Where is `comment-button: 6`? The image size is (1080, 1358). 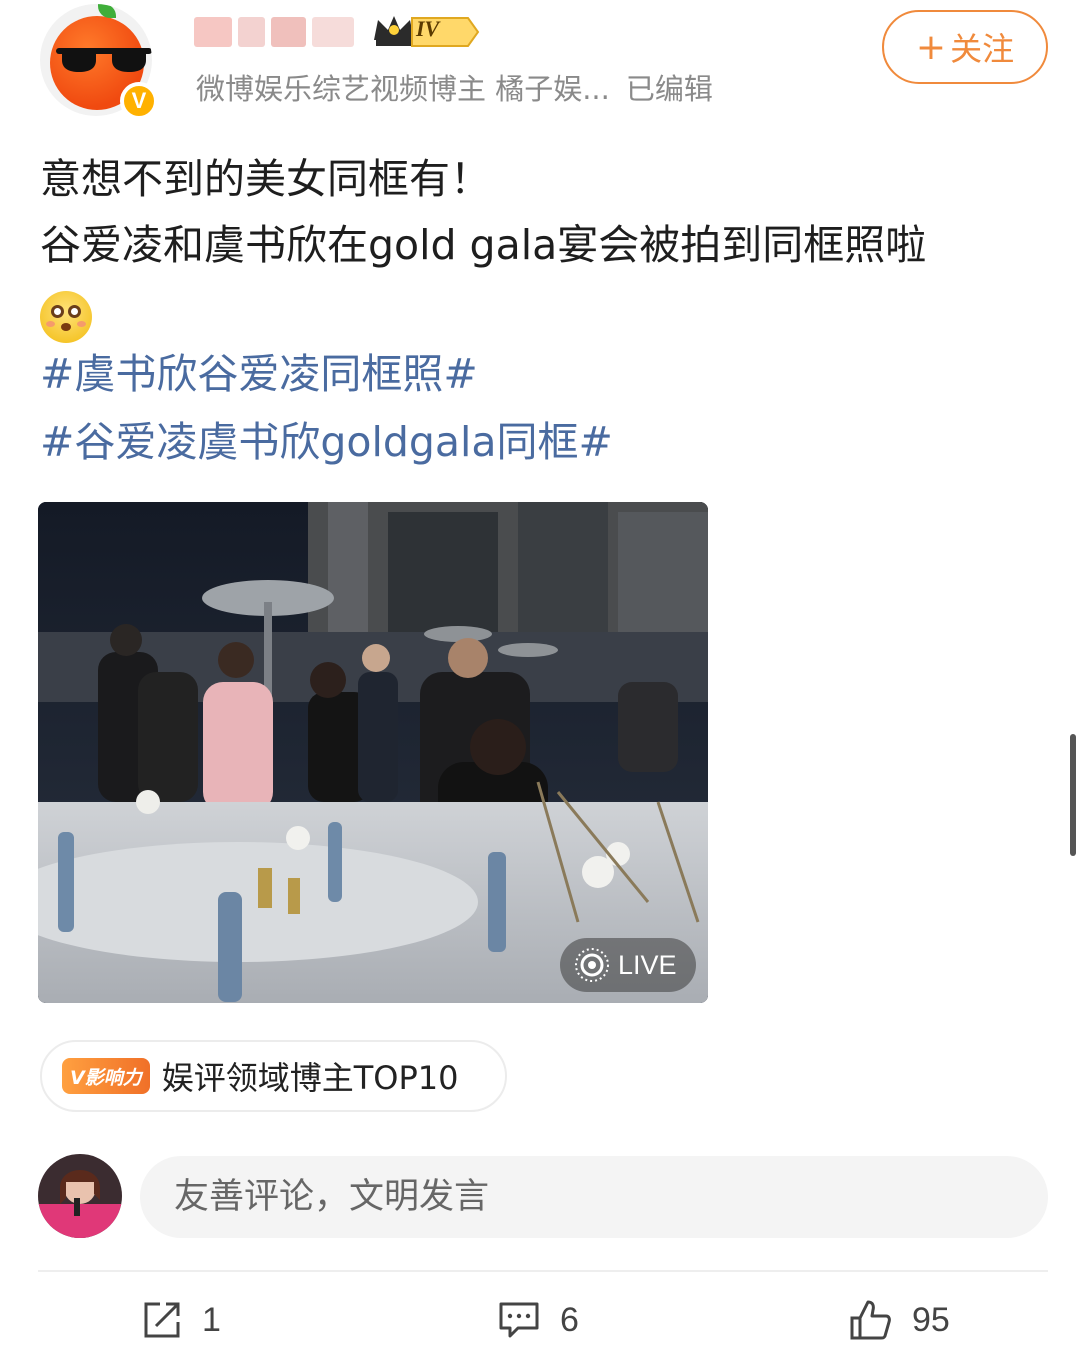
comment-button: 6 is located at coordinates (538, 1320).